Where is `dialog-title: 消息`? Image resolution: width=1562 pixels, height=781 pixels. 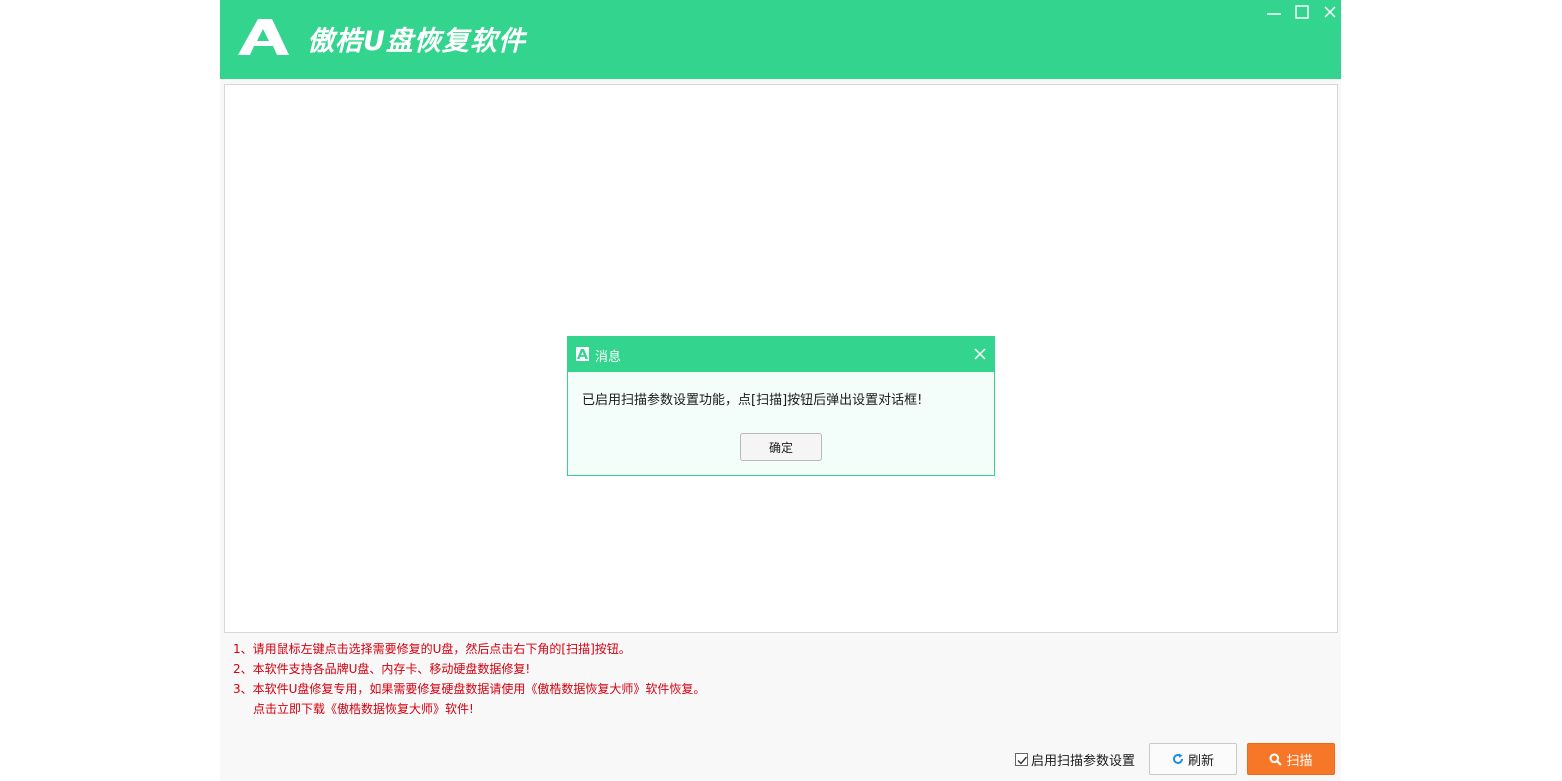 dialog-title: 消息 is located at coordinates (608, 357).